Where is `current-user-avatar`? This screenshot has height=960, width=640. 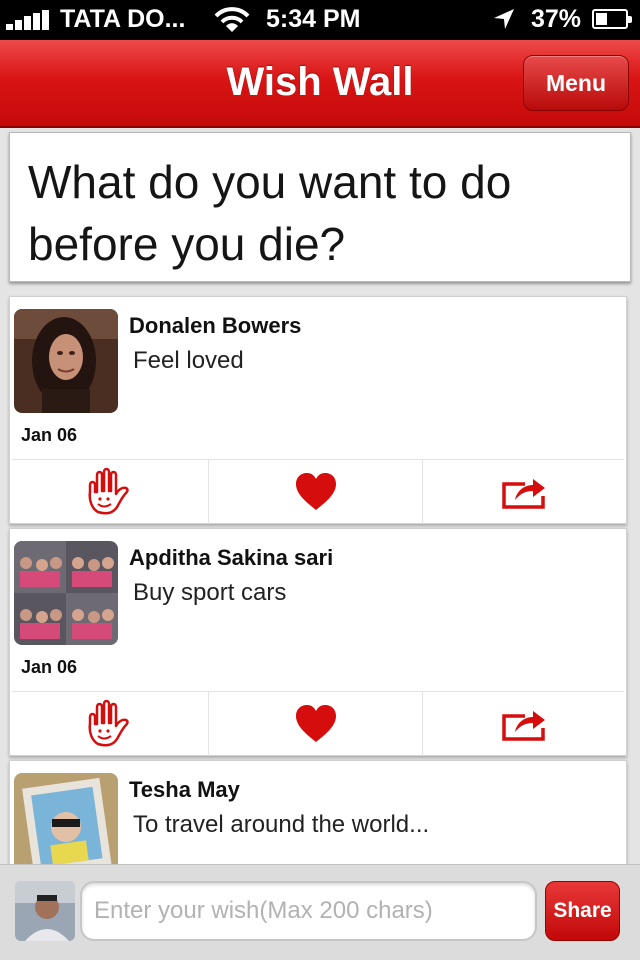 current-user-avatar is located at coordinates (45, 911).